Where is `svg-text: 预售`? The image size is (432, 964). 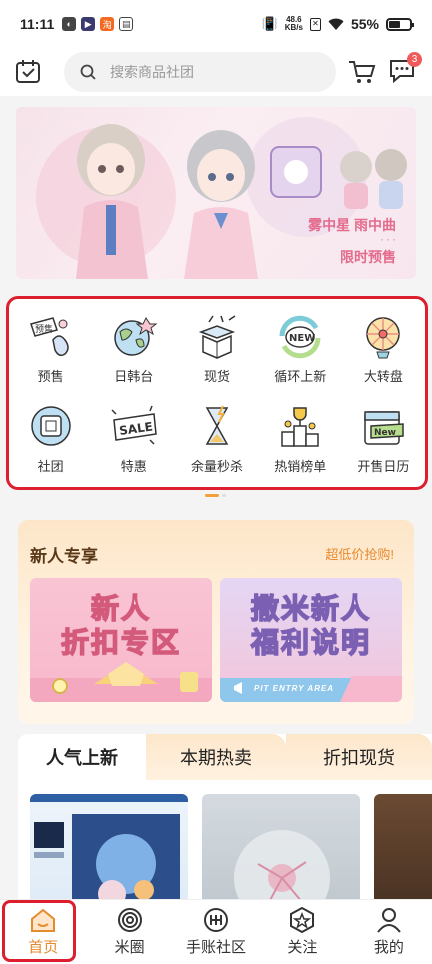 svg-text: 预售 is located at coordinates (44, 329).